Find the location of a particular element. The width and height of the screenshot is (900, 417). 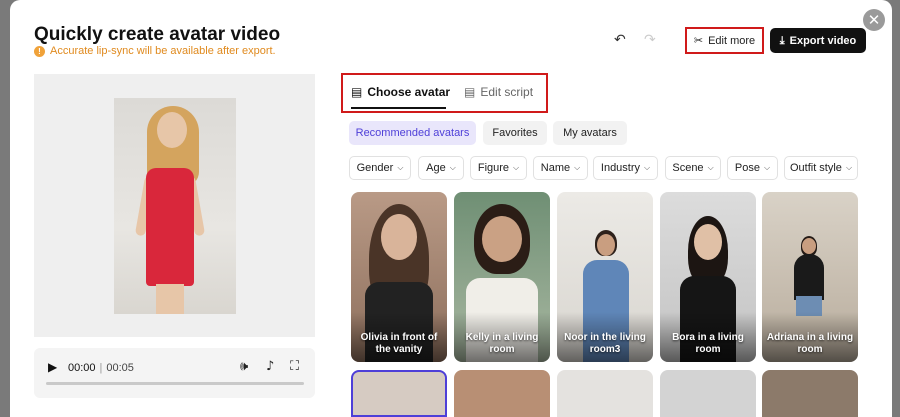

edit-more-button: ✂ Edit more is located at coordinates (724, 40).